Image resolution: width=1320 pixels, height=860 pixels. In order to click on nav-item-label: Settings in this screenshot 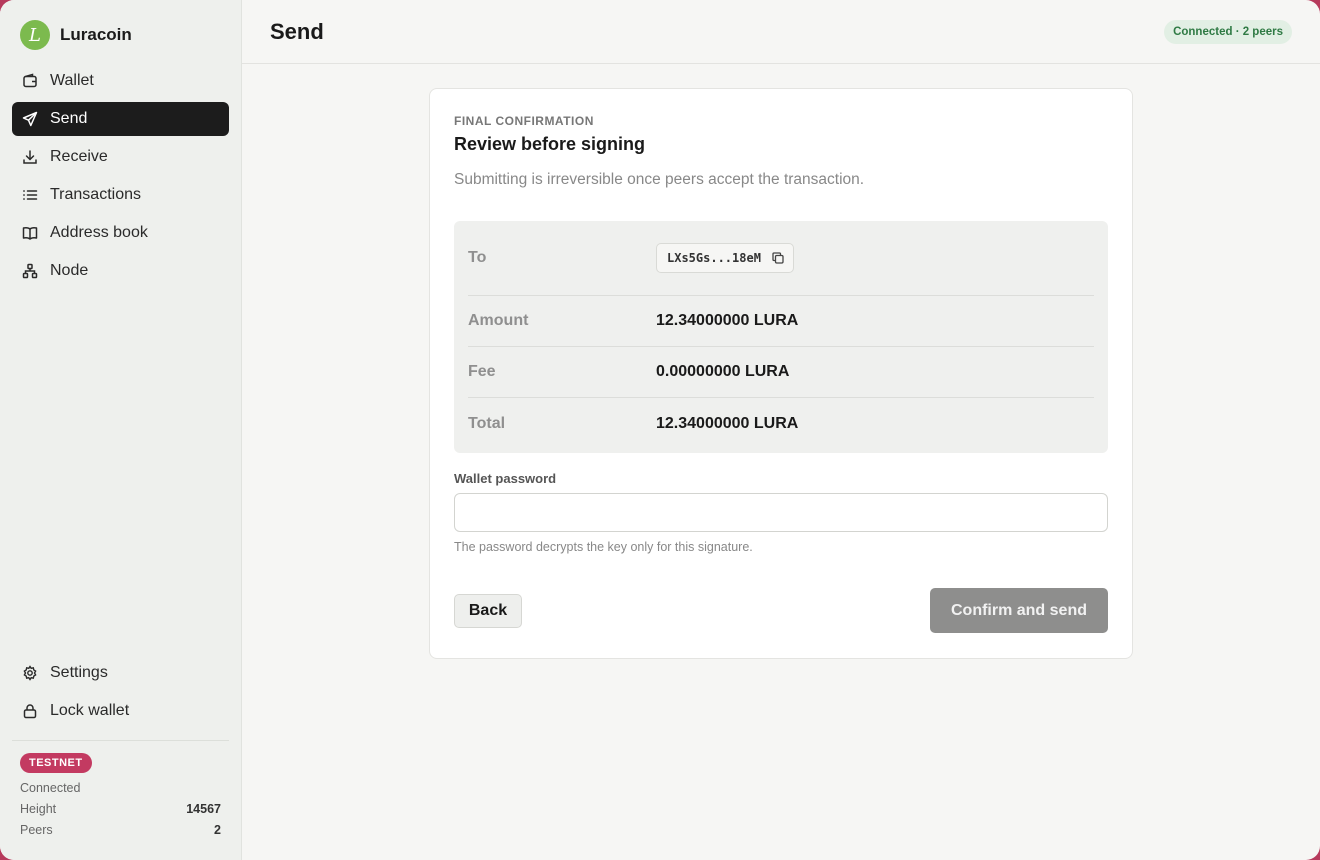, I will do `click(79, 672)`.